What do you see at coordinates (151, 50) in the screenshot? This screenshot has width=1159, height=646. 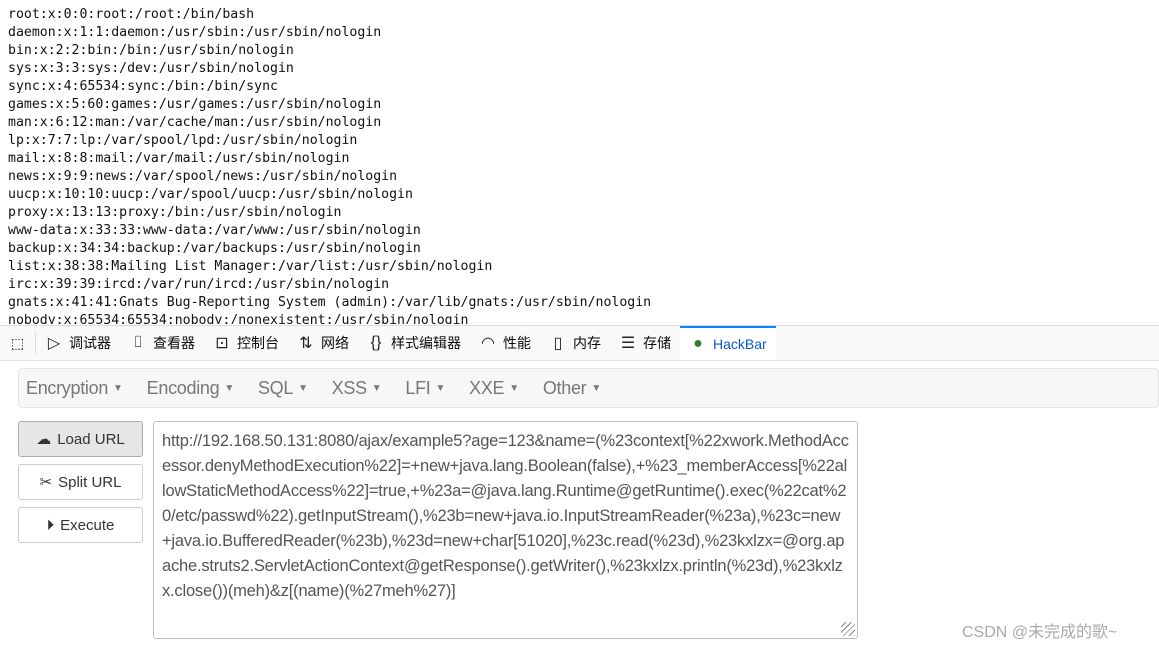 I see `output-line: bin:x:2:2:bin:/bin:/usr/sbin/nologin` at bounding box center [151, 50].